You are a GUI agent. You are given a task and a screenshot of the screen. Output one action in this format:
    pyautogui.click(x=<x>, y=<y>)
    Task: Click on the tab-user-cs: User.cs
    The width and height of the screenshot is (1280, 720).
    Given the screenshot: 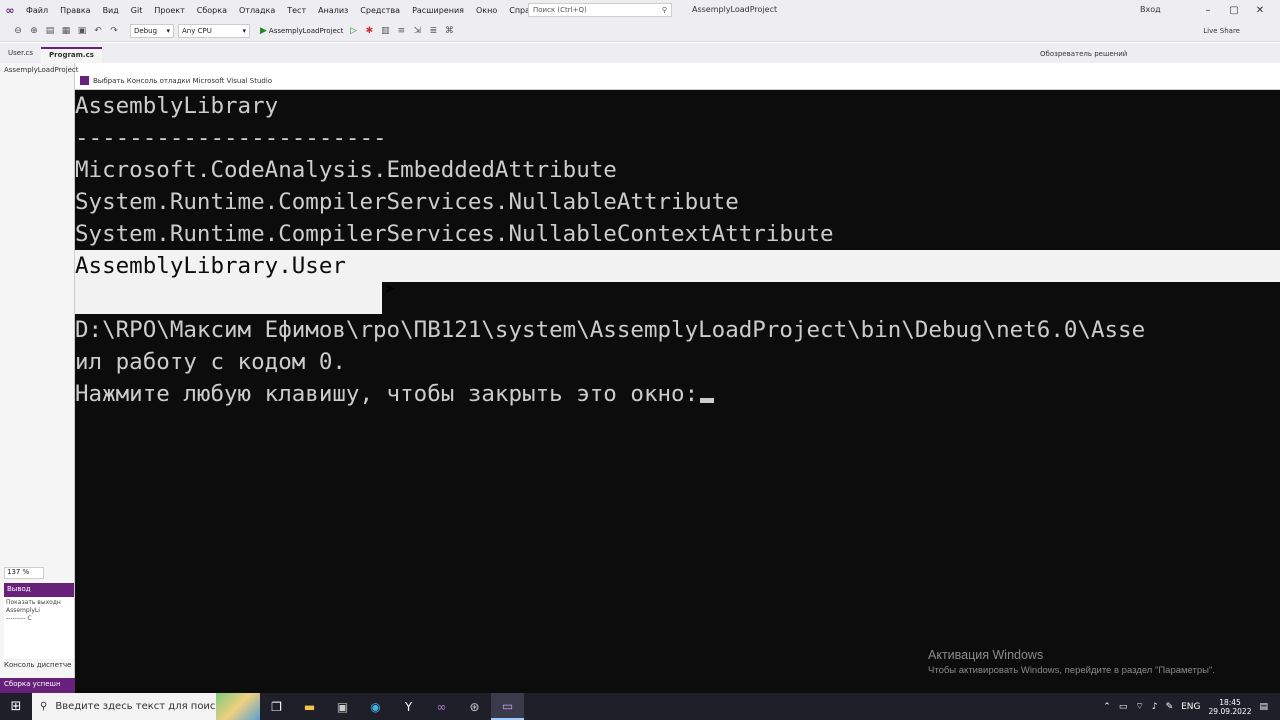 What is the action you would take?
    pyautogui.click(x=20, y=55)
    